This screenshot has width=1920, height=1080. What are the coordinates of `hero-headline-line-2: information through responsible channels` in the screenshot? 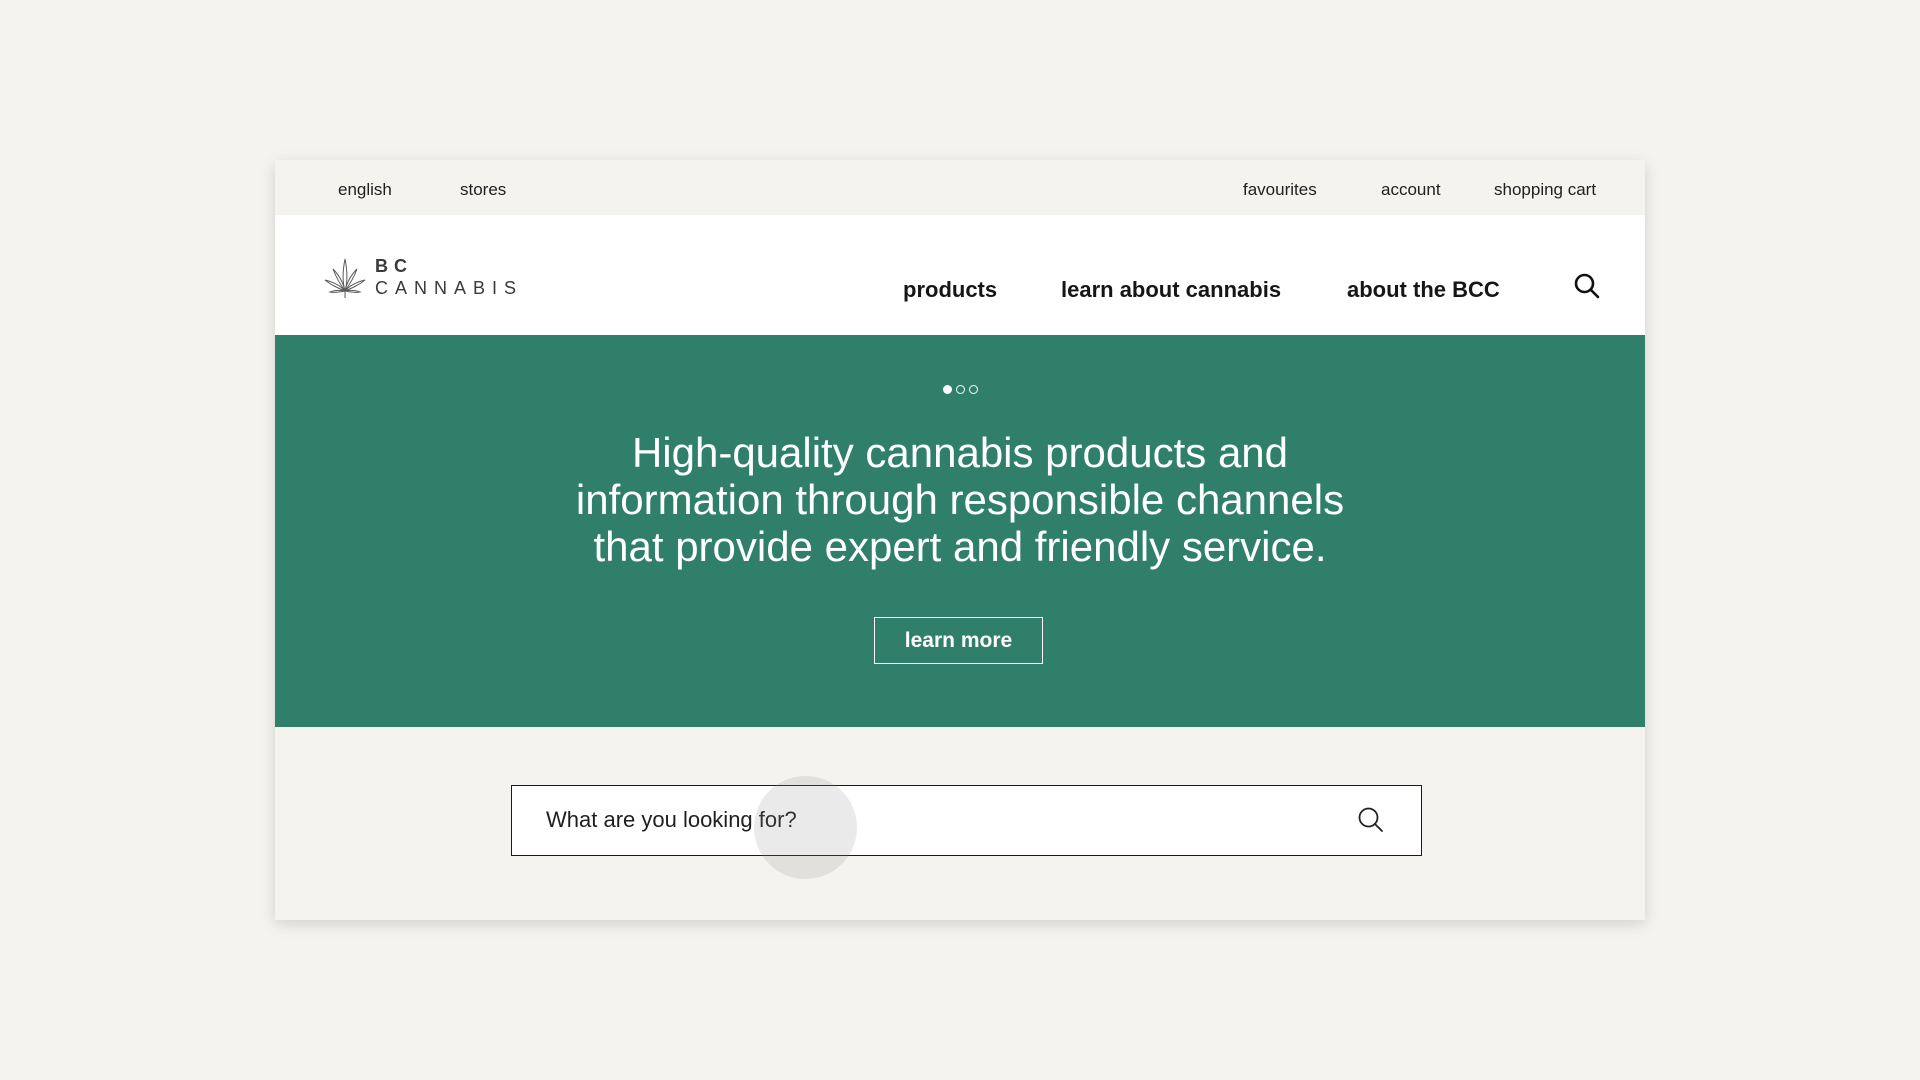 It's located at (960, 499).